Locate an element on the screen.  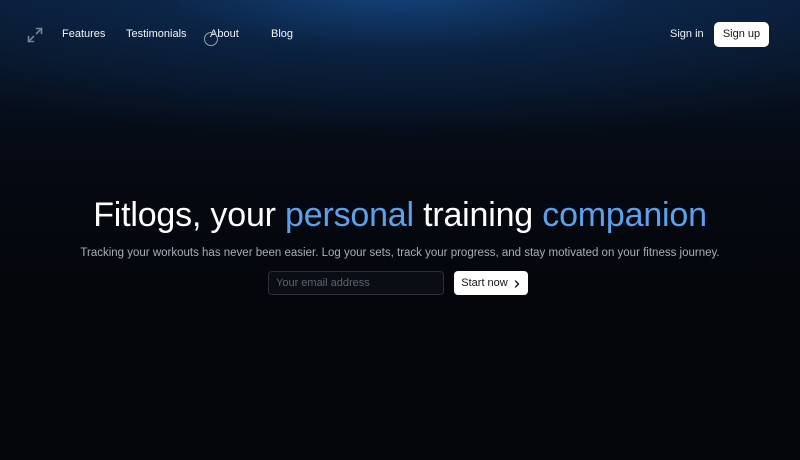
hero-title-part: training is located at coordinates (478, 215).